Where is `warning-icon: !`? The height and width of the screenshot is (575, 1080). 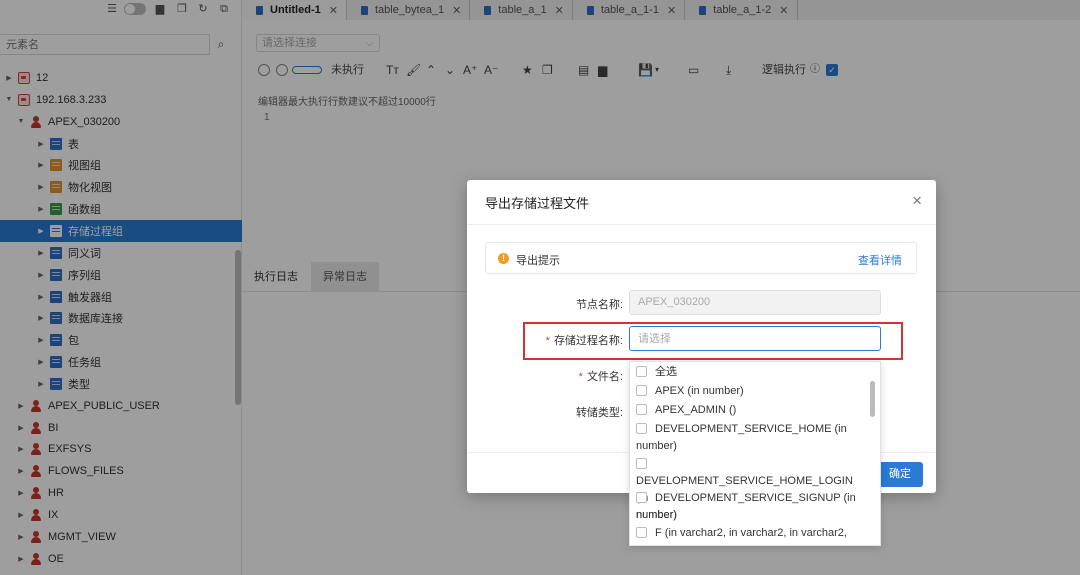 warning-icon: ! is located at coordinates (503, 258).